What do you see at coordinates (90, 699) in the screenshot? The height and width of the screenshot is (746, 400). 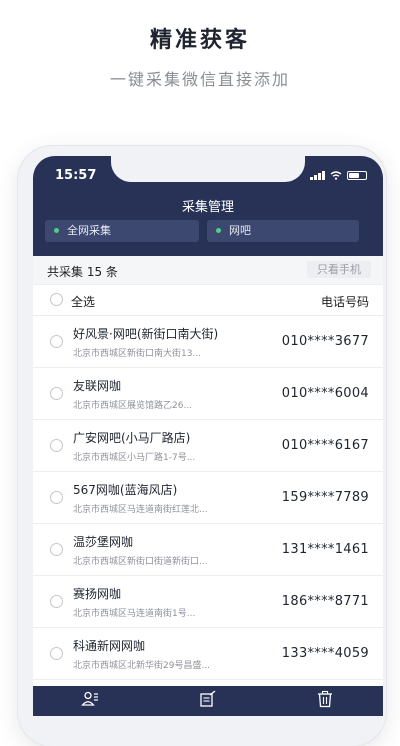 I see `user-list-icon` at bounding box center [90, 699].